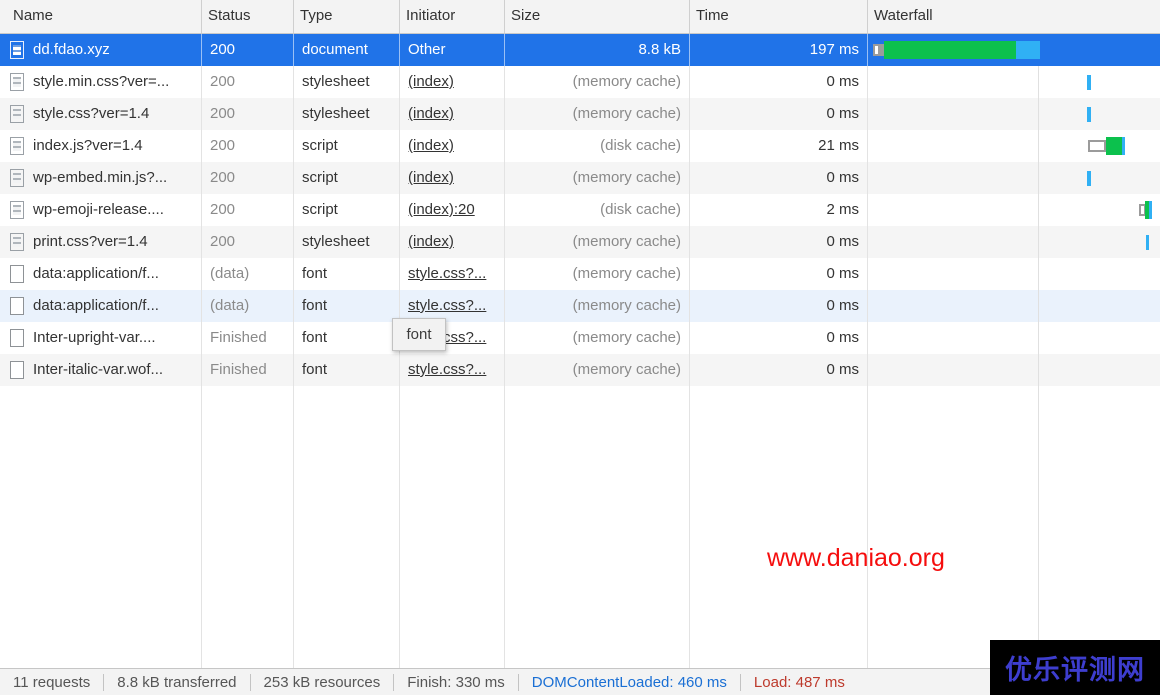  Describe the element at coordinates (248, 370) in the screenshot. I see `request-status: Finished` at that location.